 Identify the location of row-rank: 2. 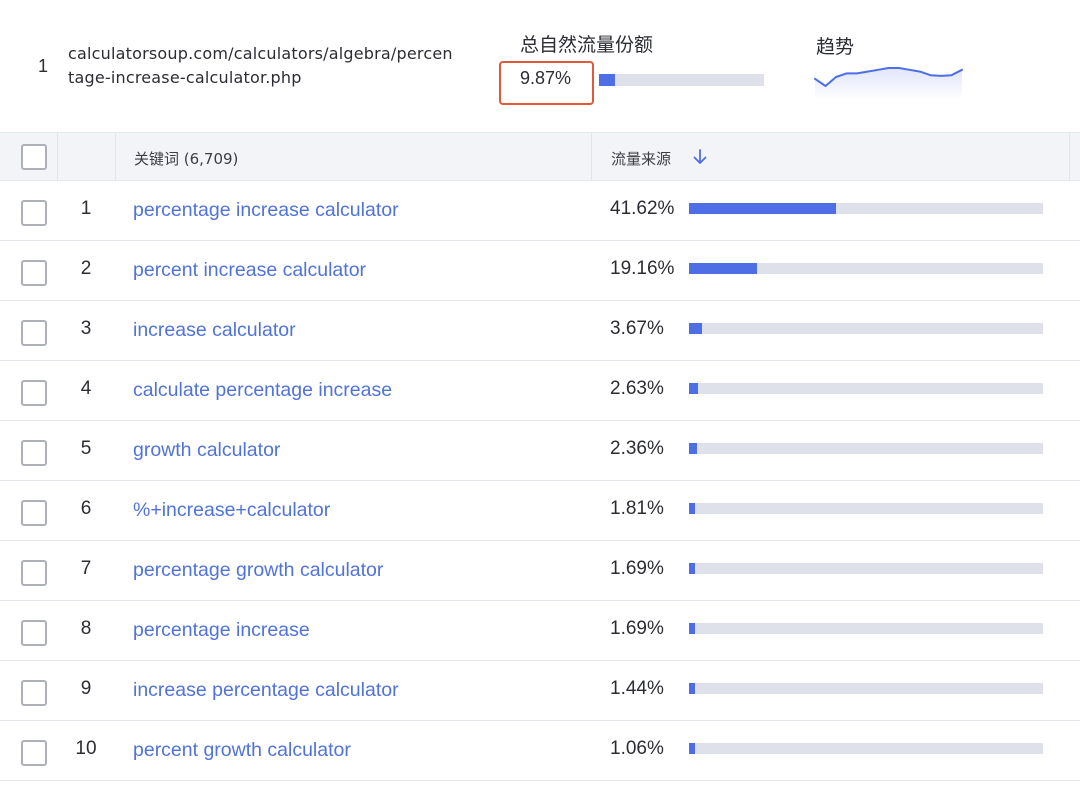
(86, 268).